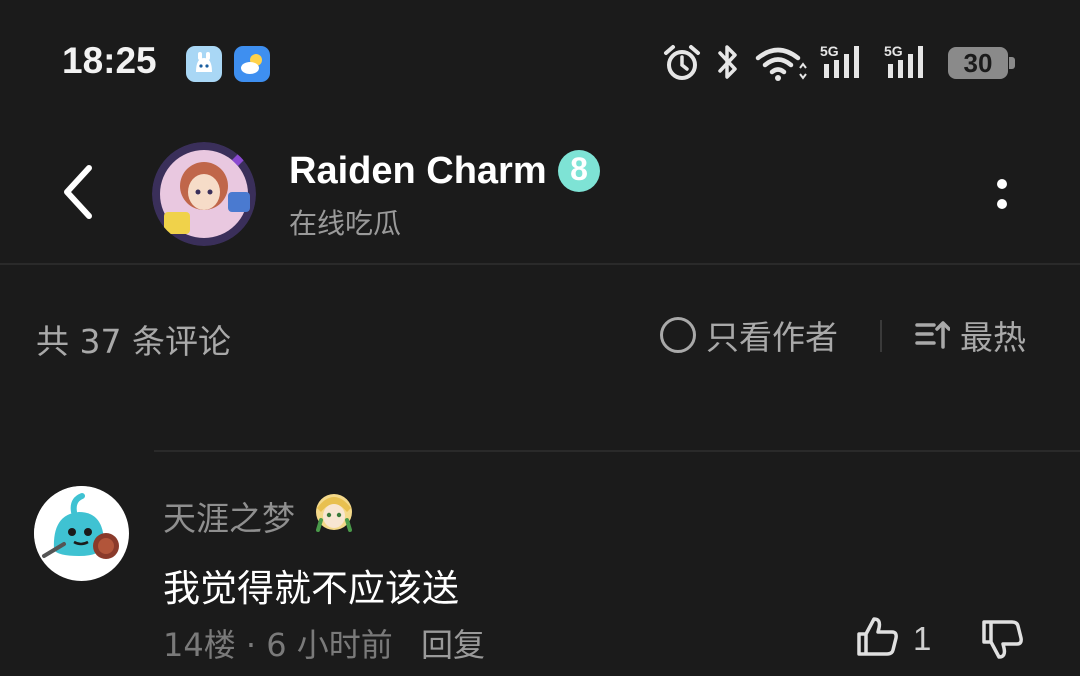 The height and width of the screenshot is (676, 1080). I want to click on sort-label: 最热, so click(993, 337).